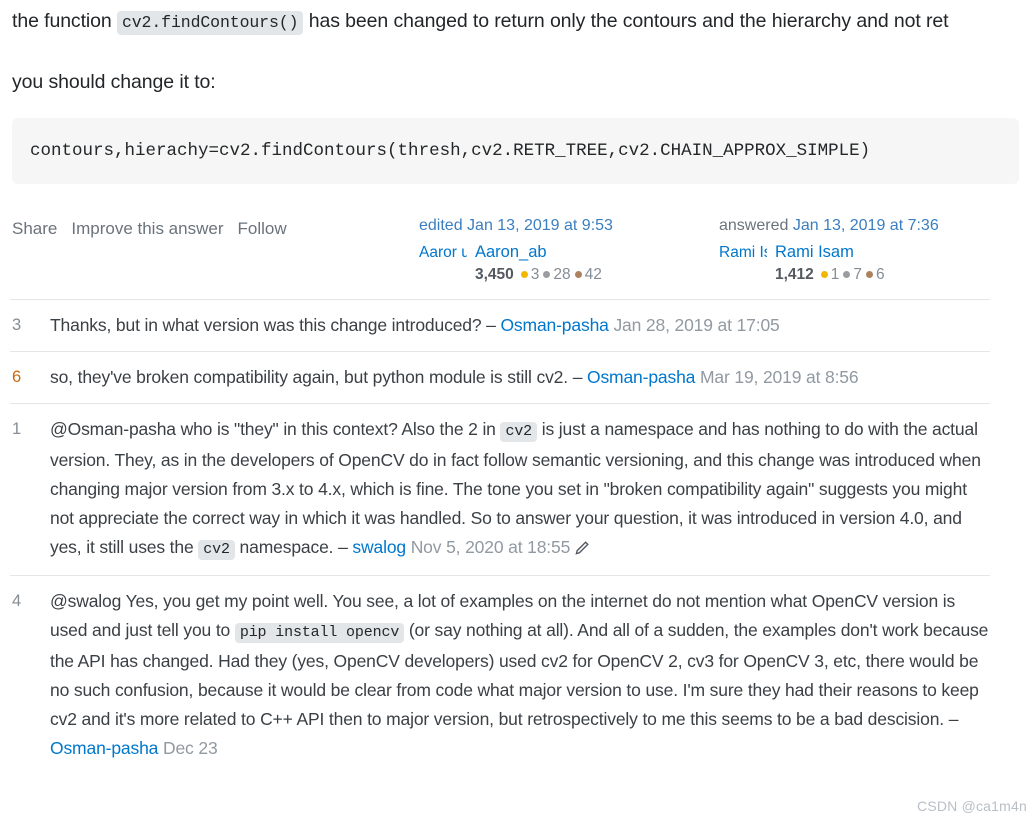 This screenshot has height=822, width=1033. What do you see at coordinates (777, 377) in the screenshot?
I see `comment-timestamp: Mar 19, 2019 at 8:56` at bounding box center [777, 377].